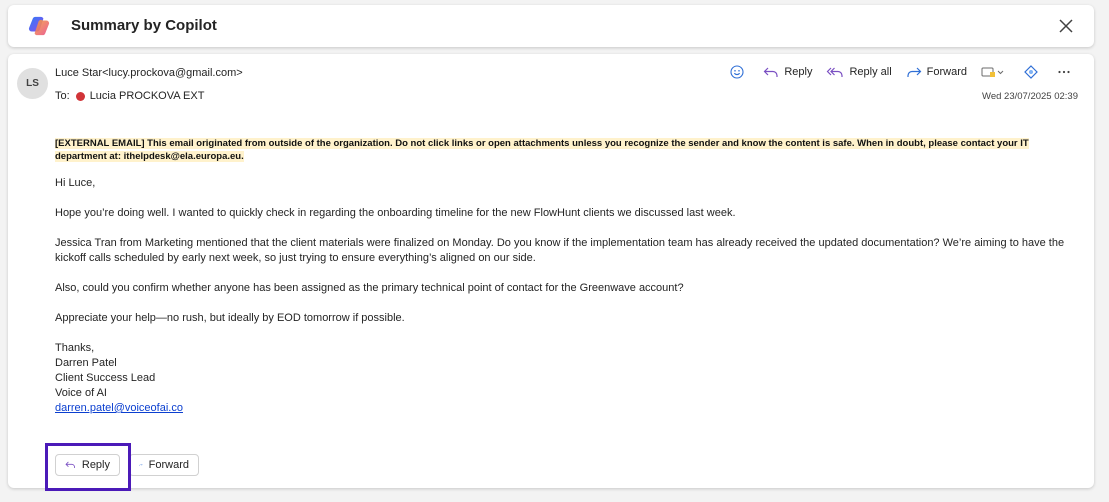 This screenshot has height=502, width=1109. Describe the element at coordinates (737, 72) in the screenshot. I see `smiley-icon` at that location.